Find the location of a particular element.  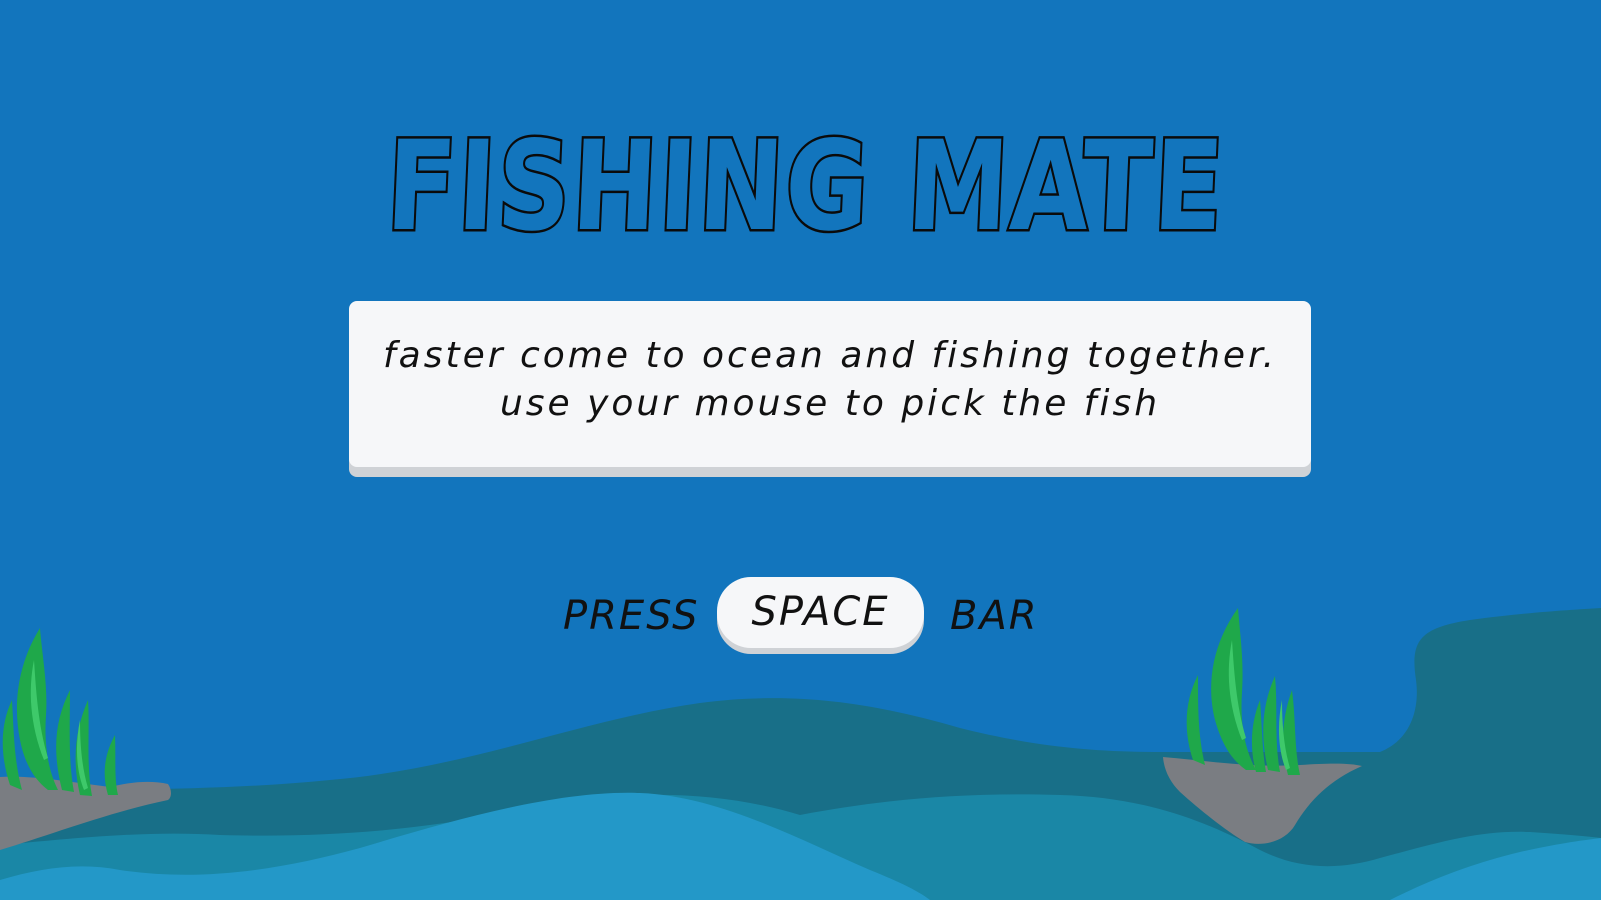

game-title: FISHING MATE is located at coordinates (806, 187).